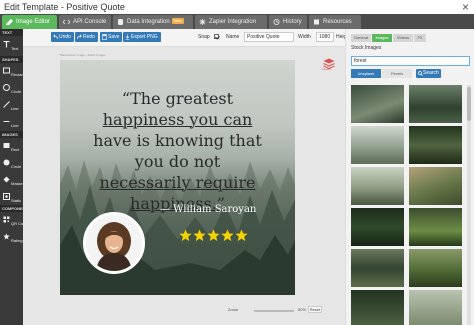 The image size is (474, 325). Describe the element at coordinates (6, 70) in the screenshot. I see `rectangle-icon` at that location.